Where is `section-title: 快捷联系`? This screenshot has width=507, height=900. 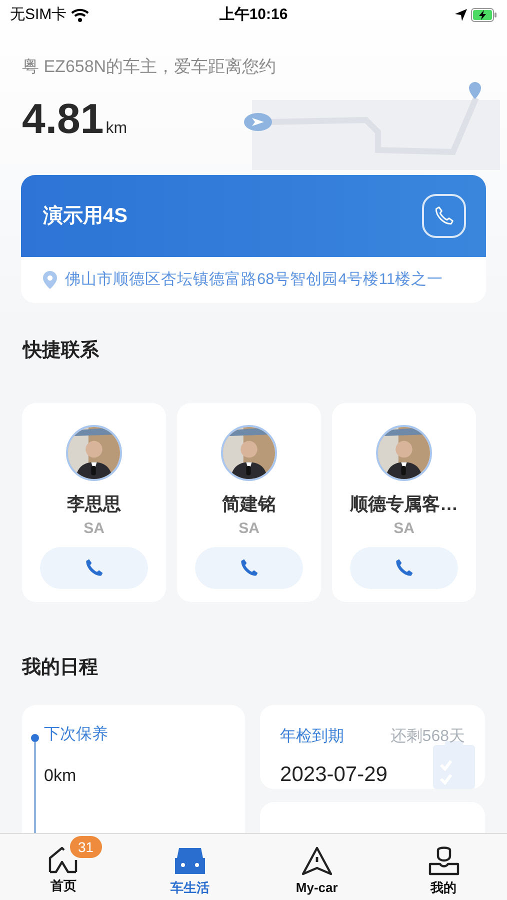
section-title: 快捷联系 is located at coordinates (60, 350).